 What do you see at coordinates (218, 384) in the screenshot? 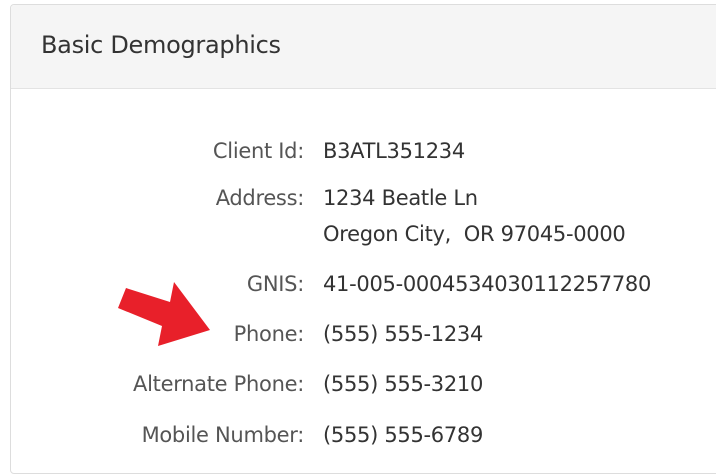
I see `alternate-phone-label: Alternate Phone:` at bounding box center [218, 384].